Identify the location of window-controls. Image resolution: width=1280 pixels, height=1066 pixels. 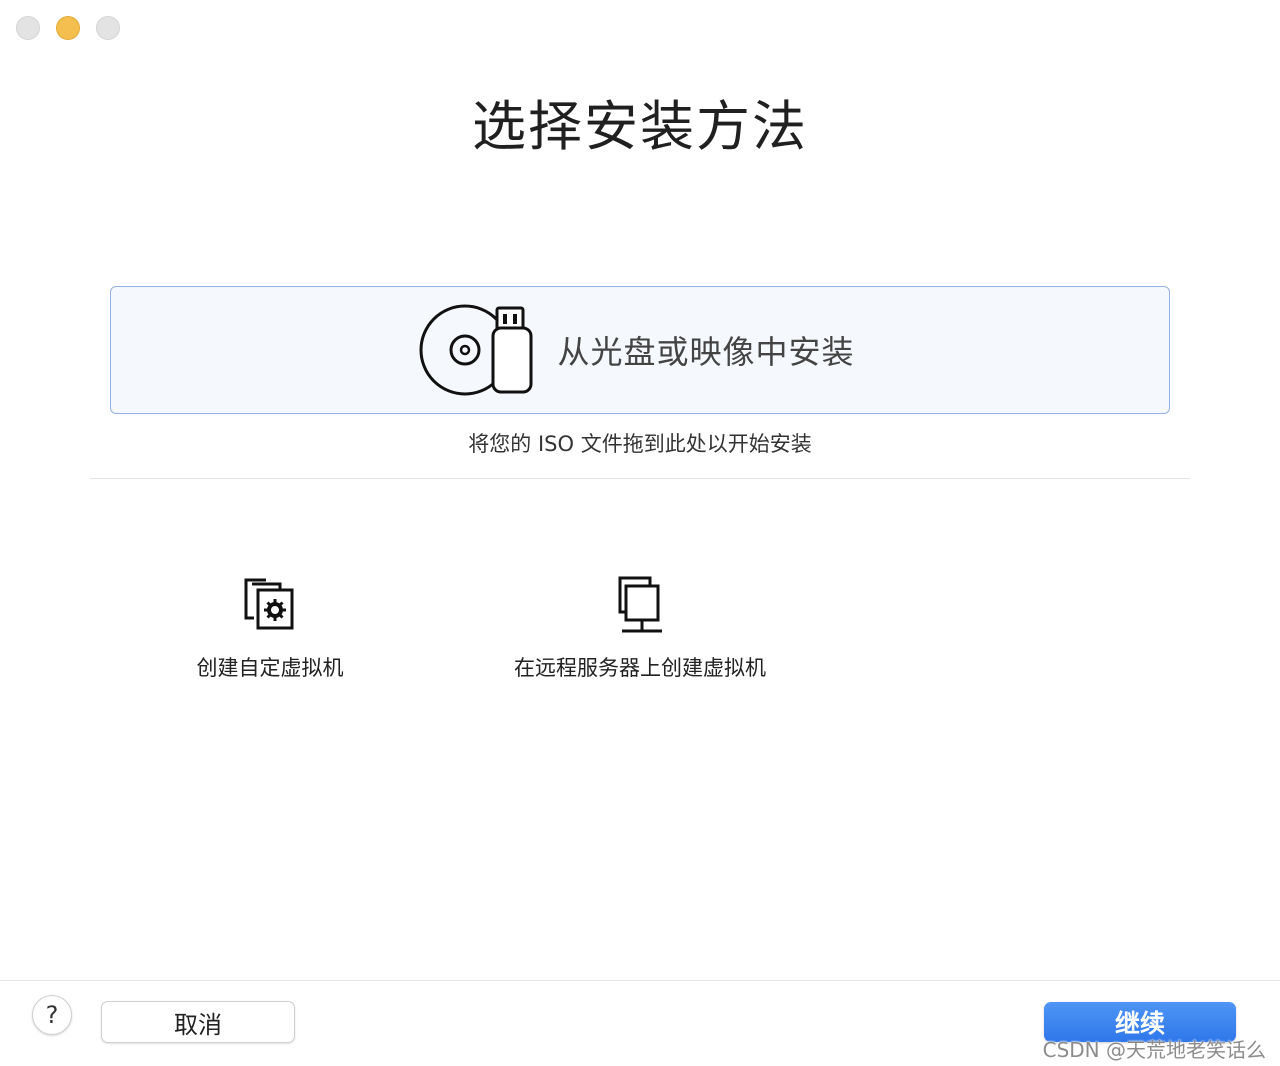
(68, 28).